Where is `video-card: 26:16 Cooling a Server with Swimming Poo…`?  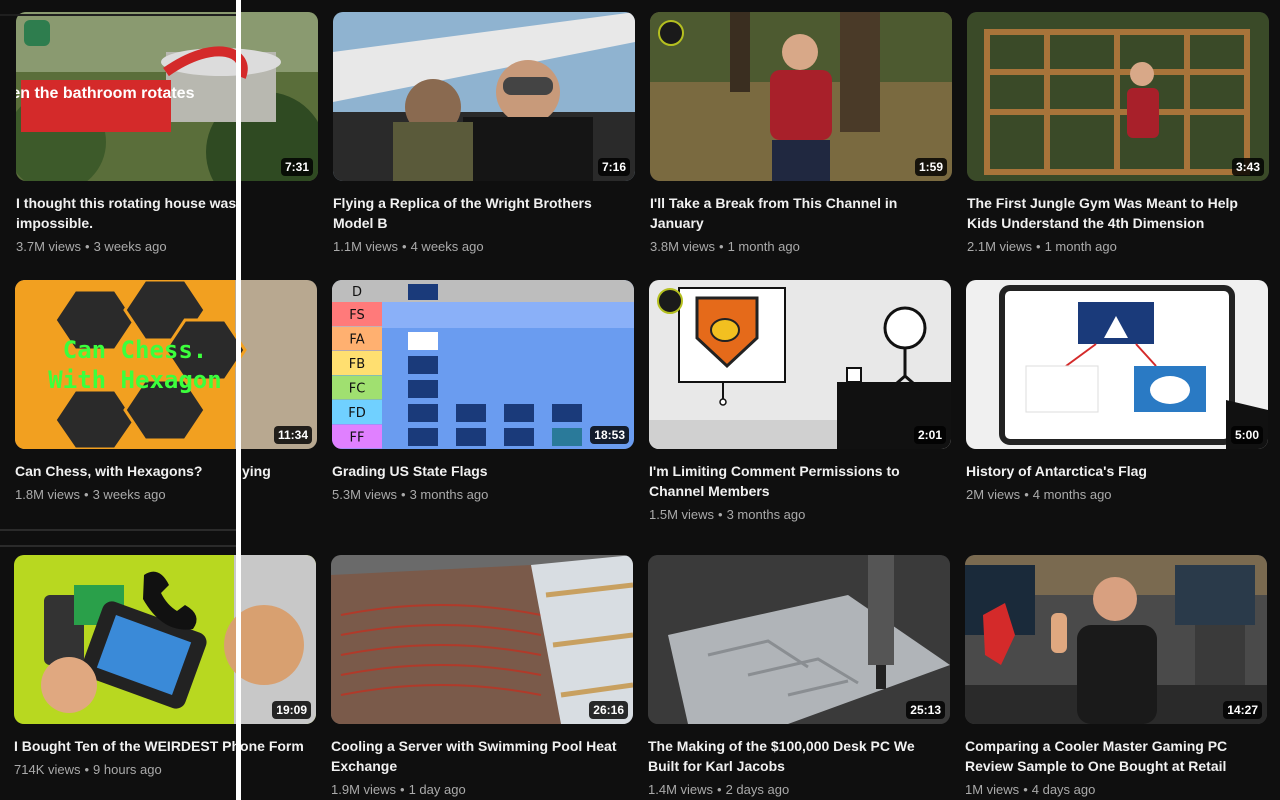 video-card: 26:16 Cooling a Server with Swimming Poo… is located at coordinates (482, 677).